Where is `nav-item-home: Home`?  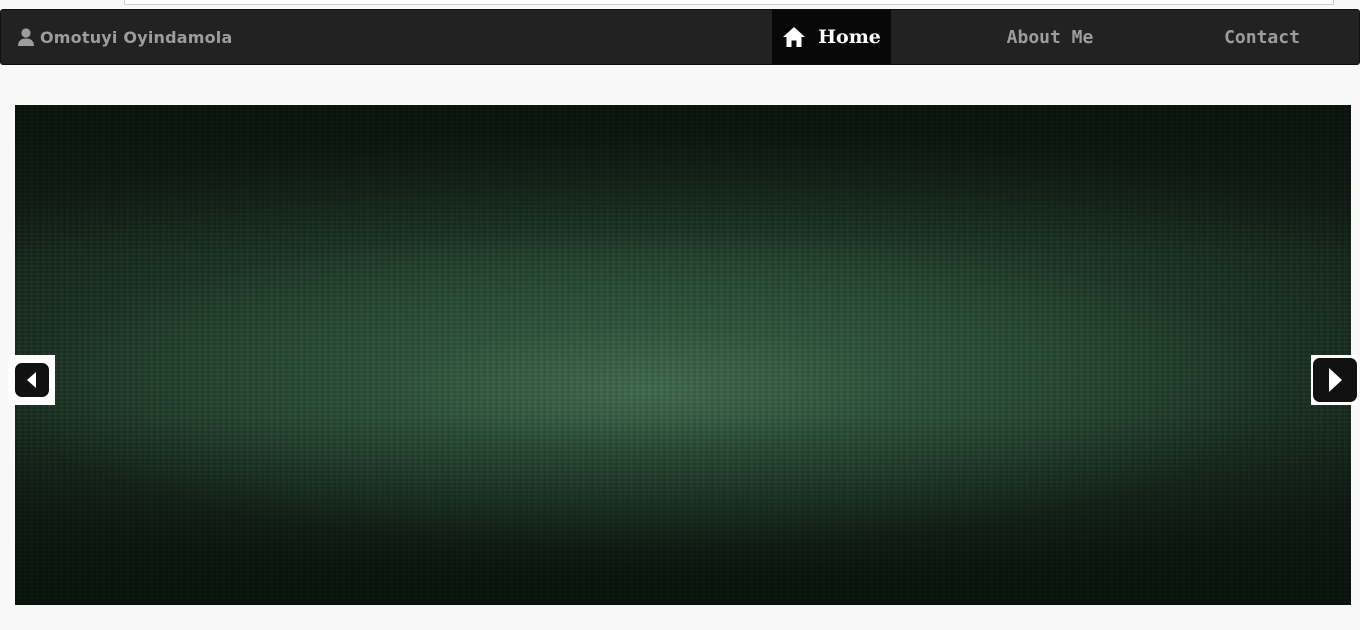 nav-item-home: Home is located at coordinates (831, 37).